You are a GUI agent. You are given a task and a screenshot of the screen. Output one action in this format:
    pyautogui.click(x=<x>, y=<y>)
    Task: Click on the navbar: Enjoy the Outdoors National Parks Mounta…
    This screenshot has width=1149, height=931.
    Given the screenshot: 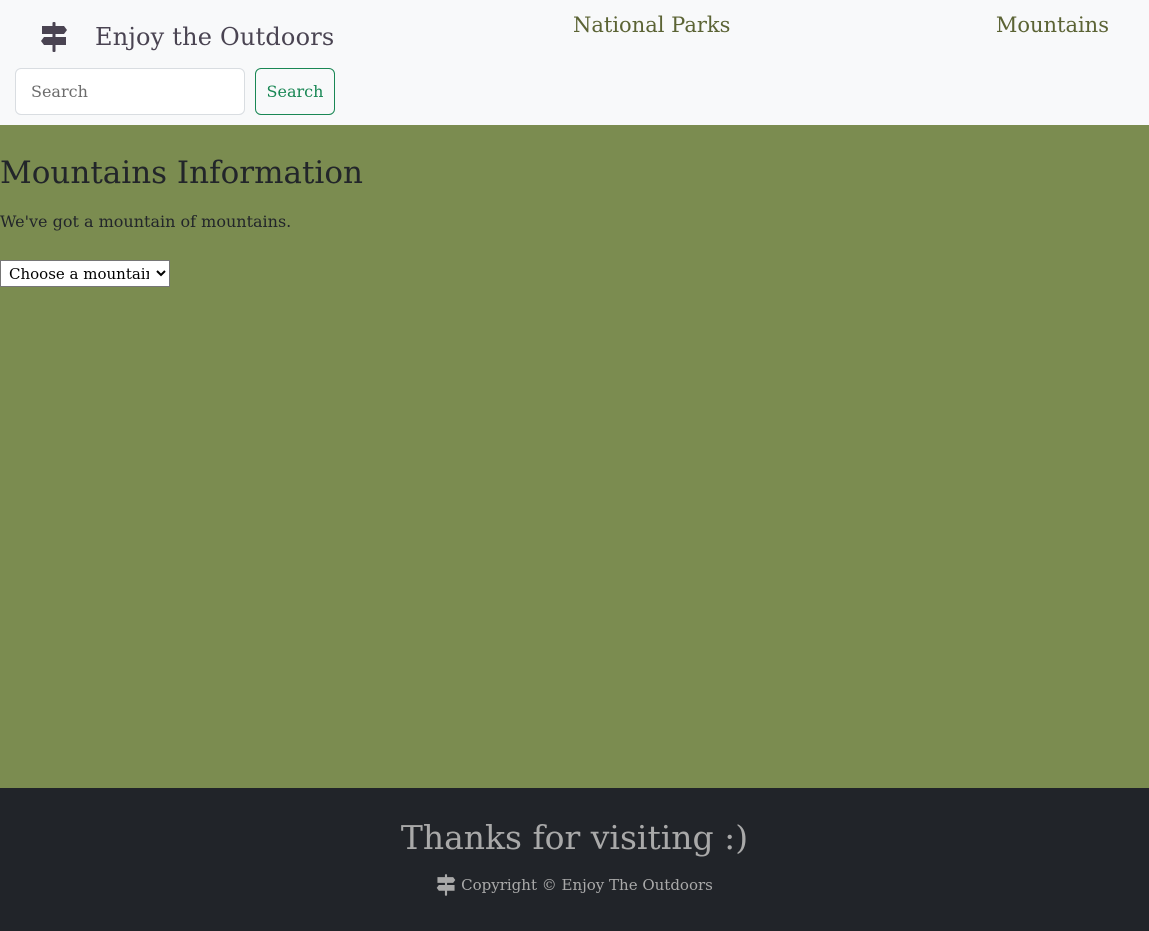 What is the action you would take?
    pyautogui.click(x=574, y=62)
    